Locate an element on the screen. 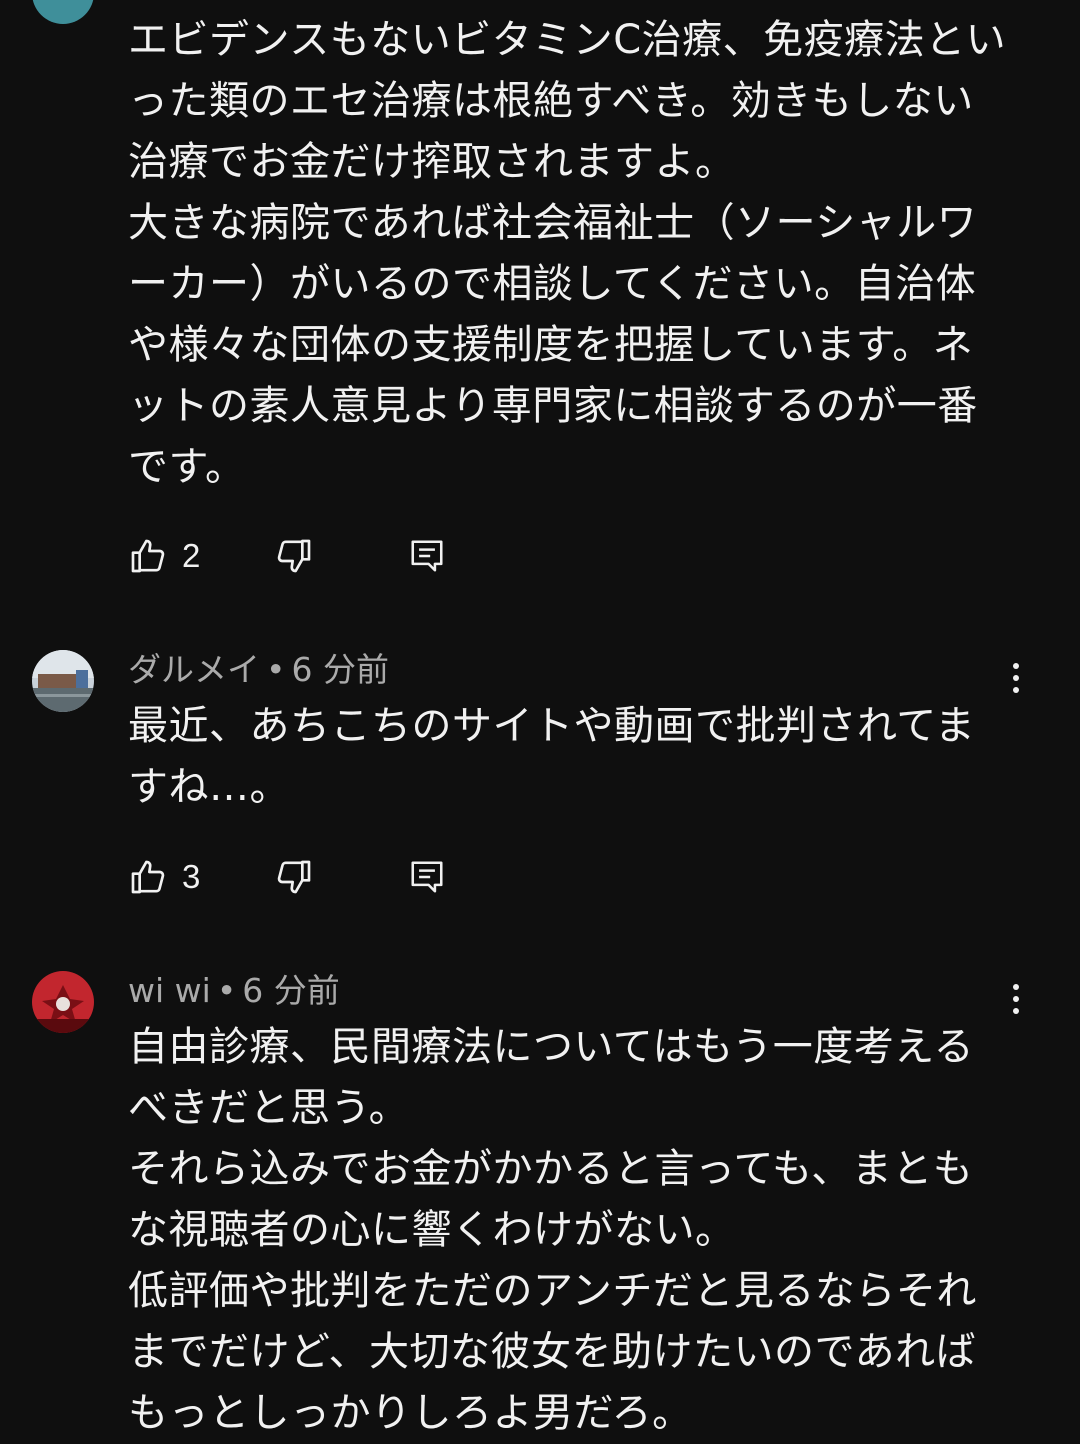 Image resolution: width=1080 pixels, height=1444 pixels. comment-meta: wi wi • 6 分前 is located at coordinates (234, 991).